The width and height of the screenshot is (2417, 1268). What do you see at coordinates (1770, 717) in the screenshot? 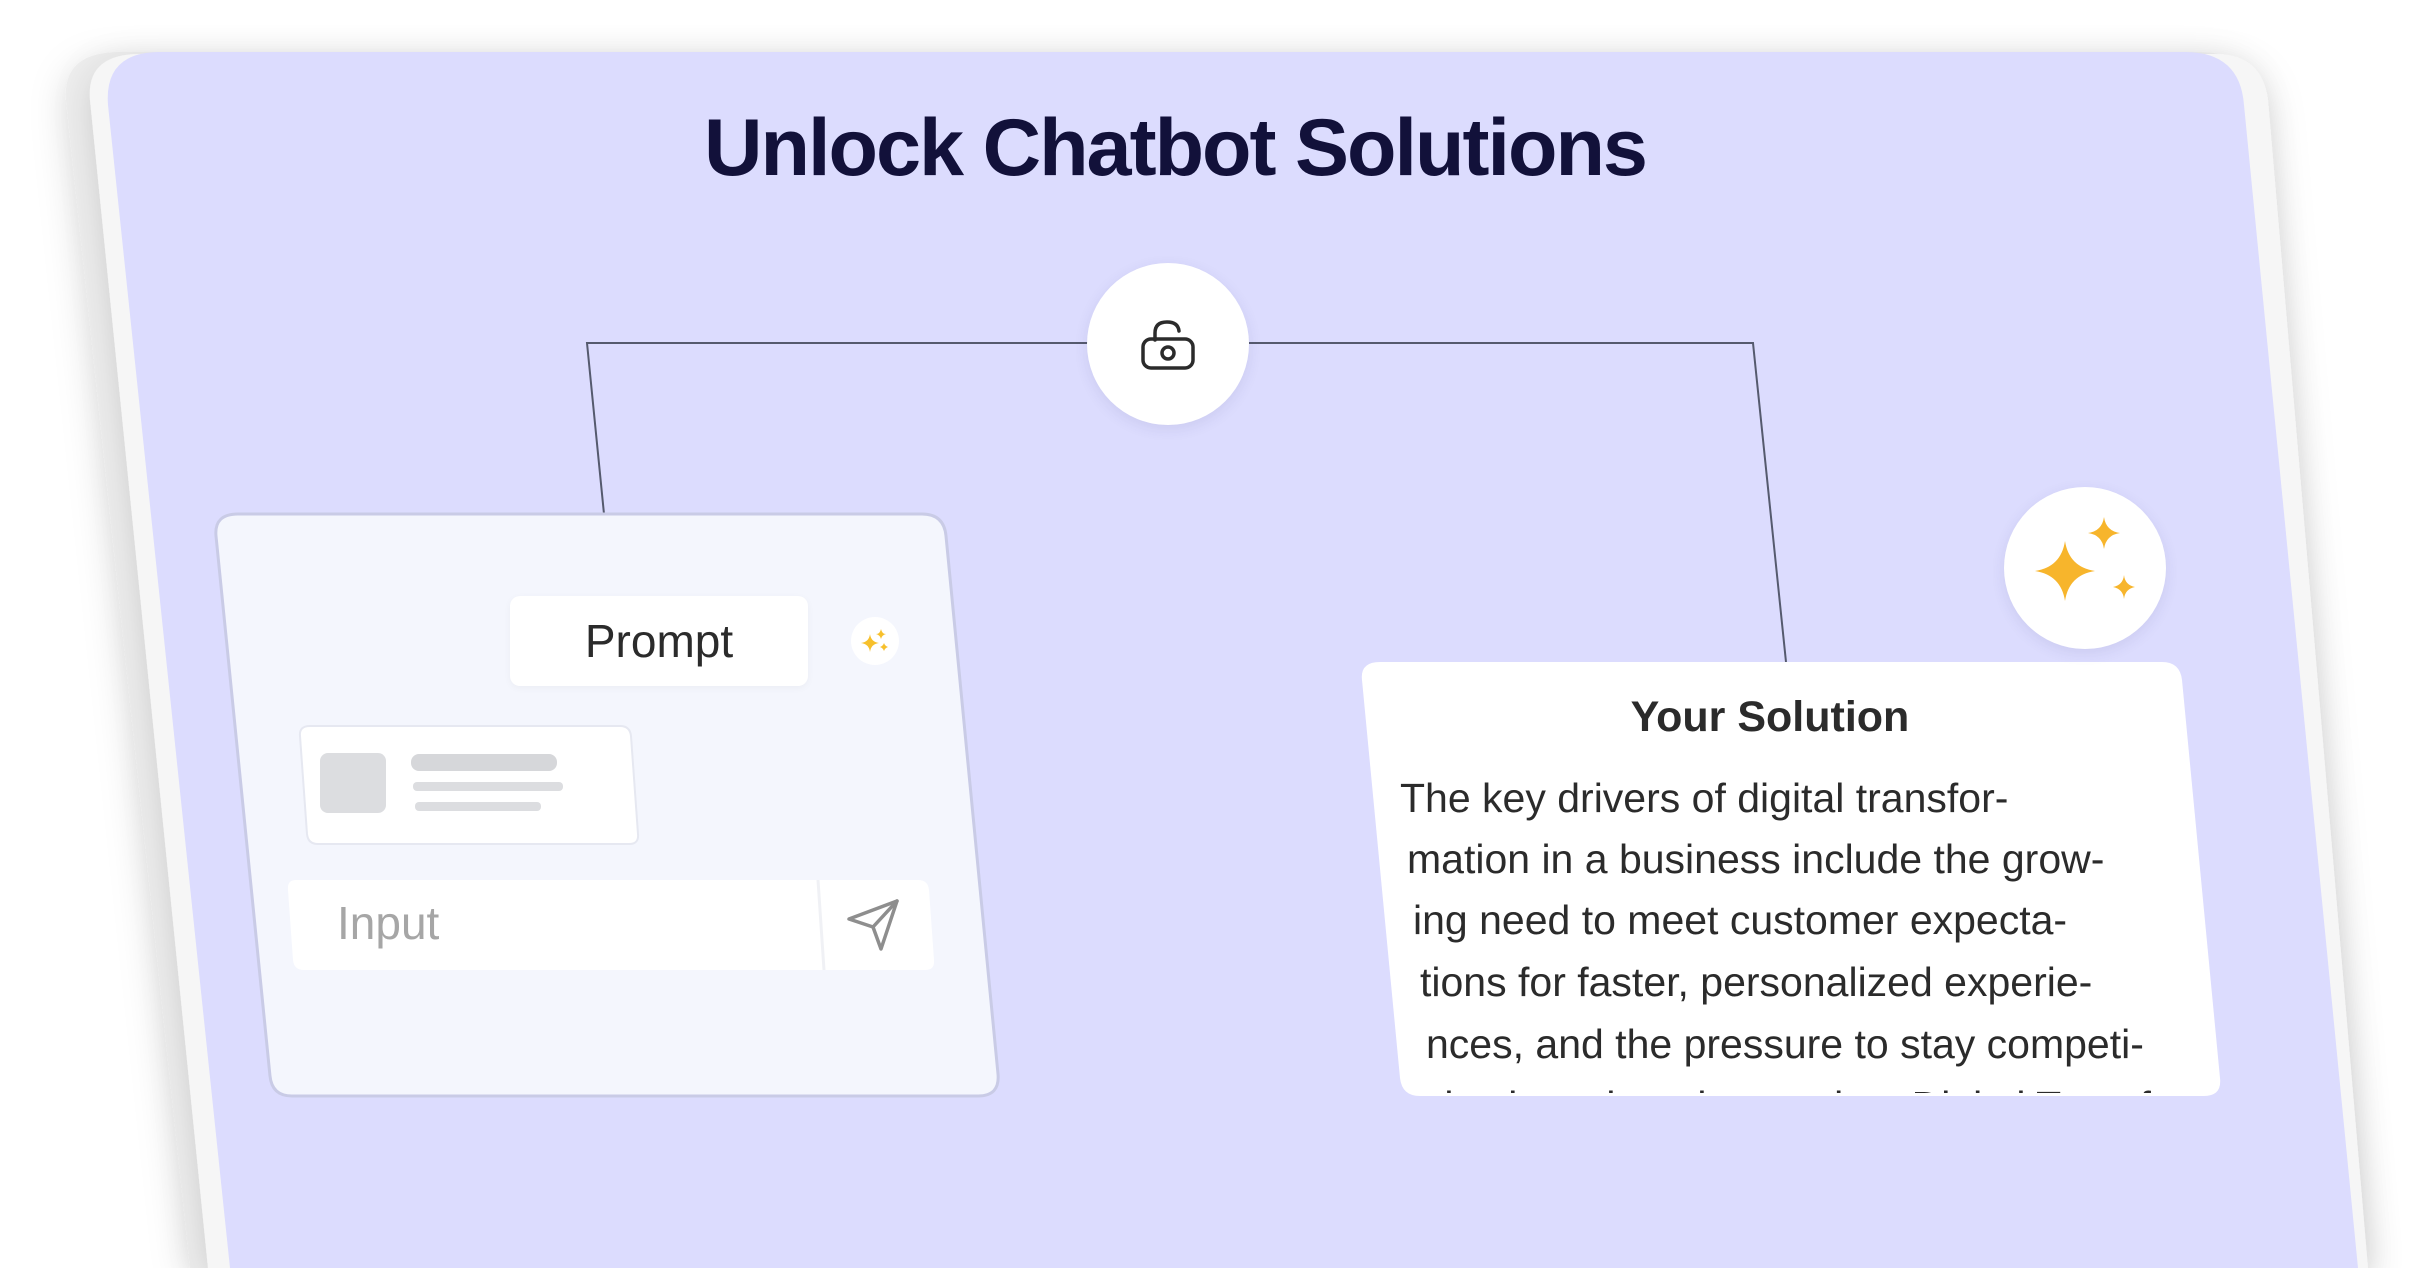
I see `solution-title: Your Solution` at bounding box center [1770, 717].